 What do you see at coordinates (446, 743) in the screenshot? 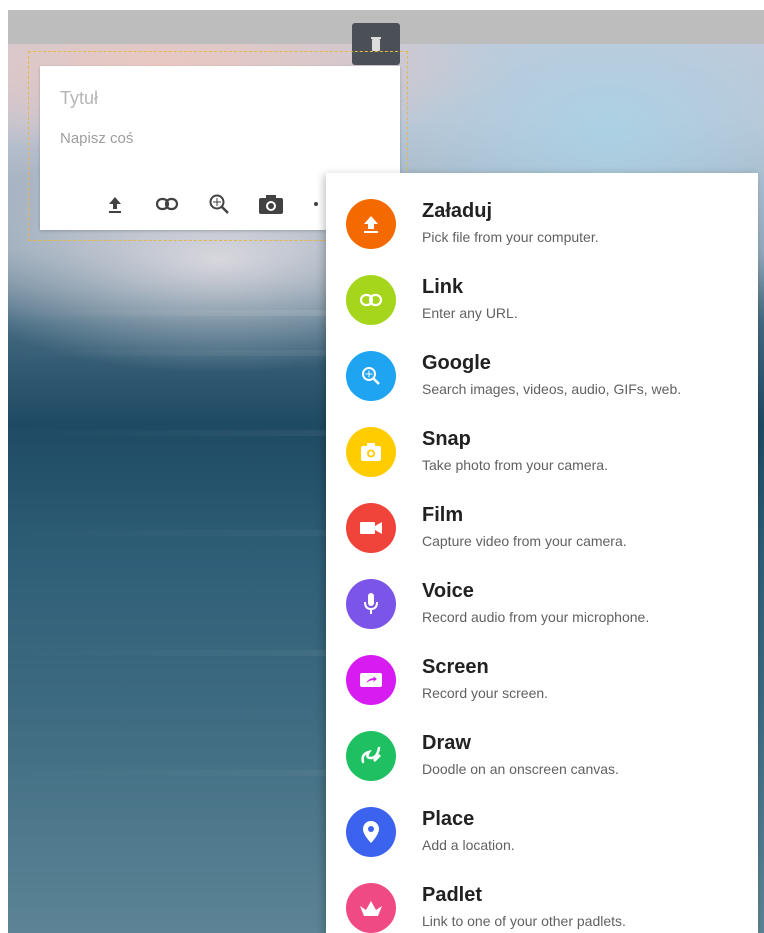
I see `menu-item-title: Draw` at bounding box center [446, 743].